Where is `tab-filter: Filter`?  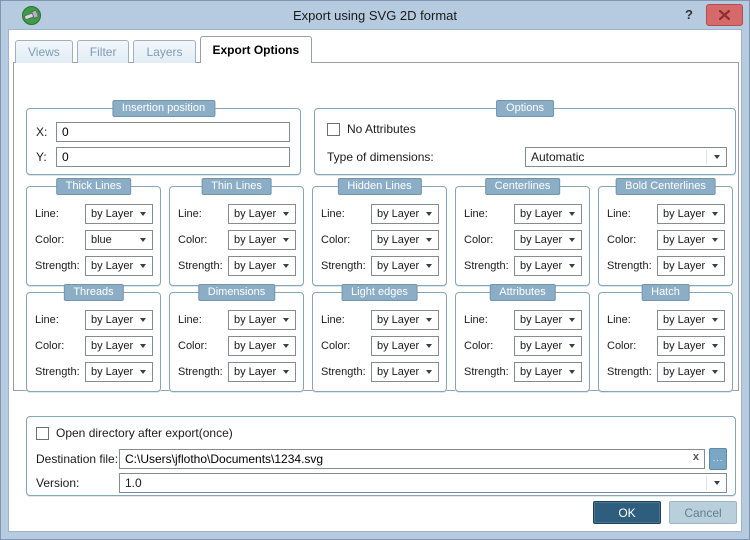 tab-filter: Filter is located at coordinates (103, 51).